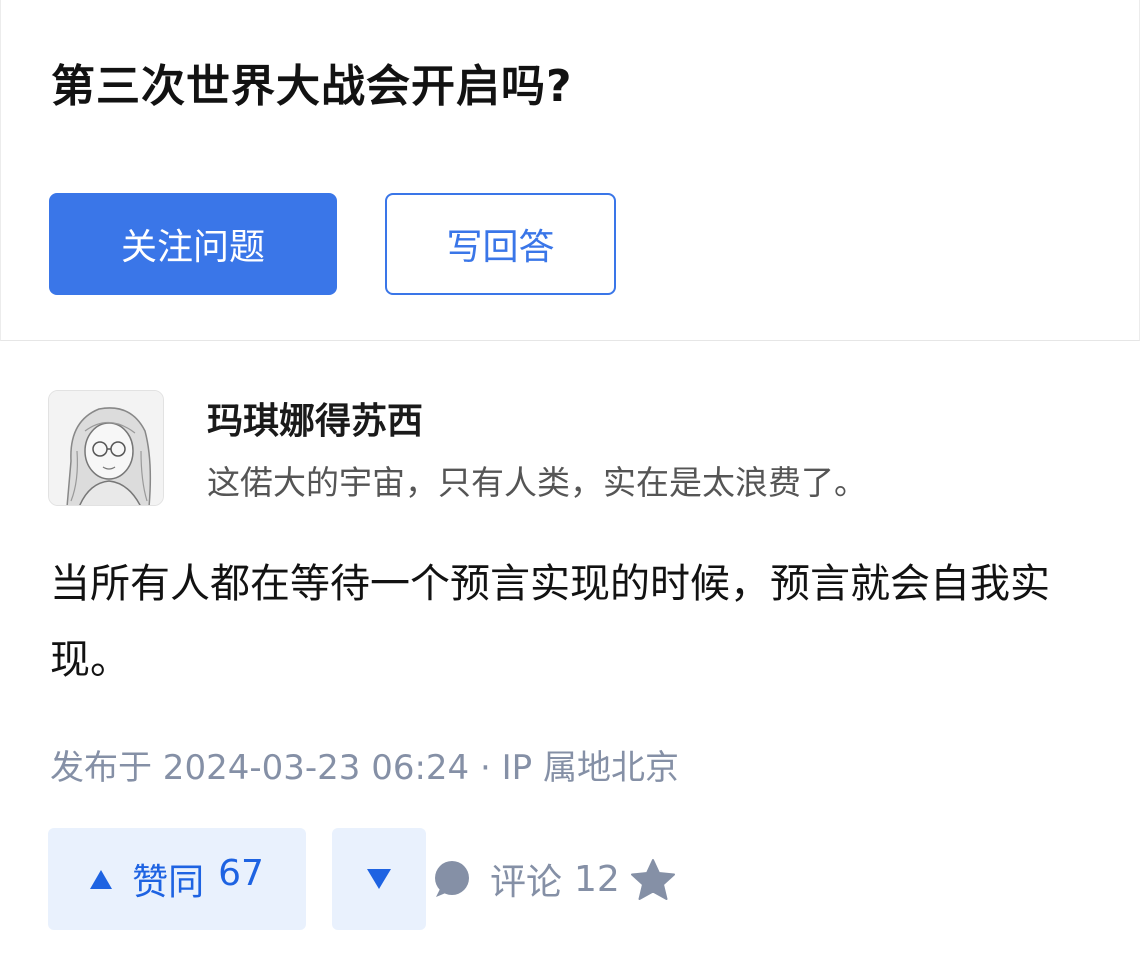  Describe the element at coordinates (101, 879) in the screenshot. I see `triangle-up-icon` at that location.